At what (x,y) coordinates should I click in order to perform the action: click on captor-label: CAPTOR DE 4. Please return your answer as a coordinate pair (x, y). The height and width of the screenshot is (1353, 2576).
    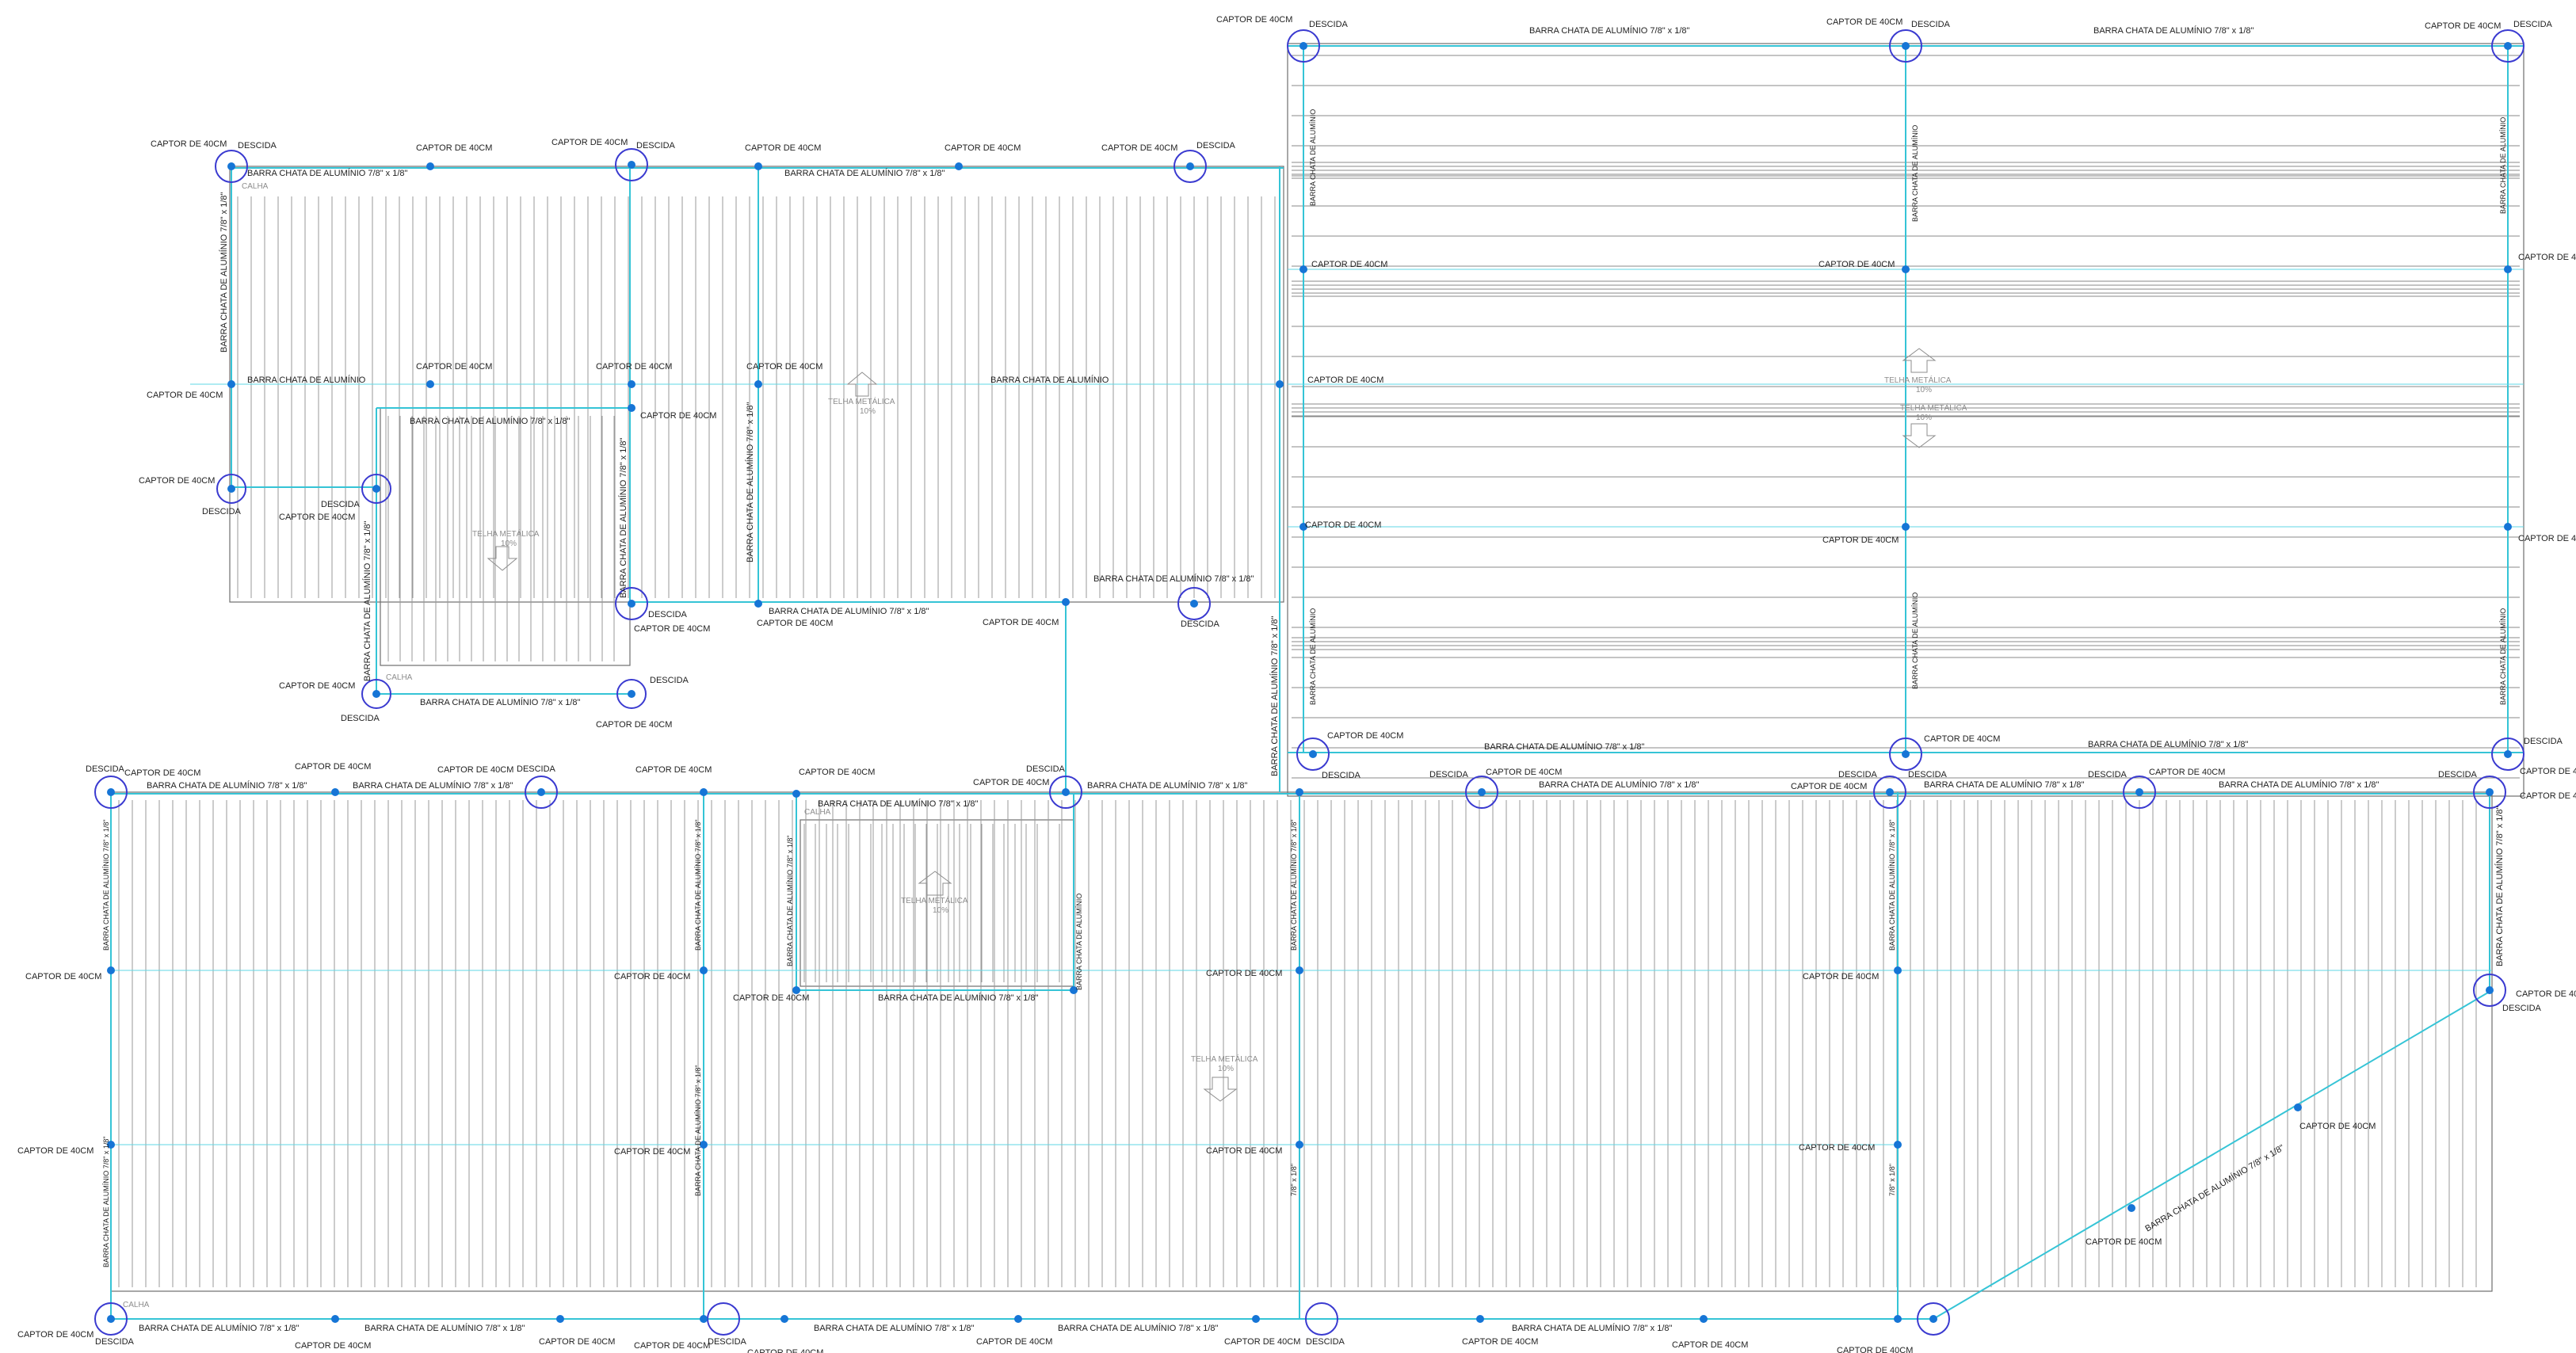
    Looking at the image, I should click on (2547, 257).